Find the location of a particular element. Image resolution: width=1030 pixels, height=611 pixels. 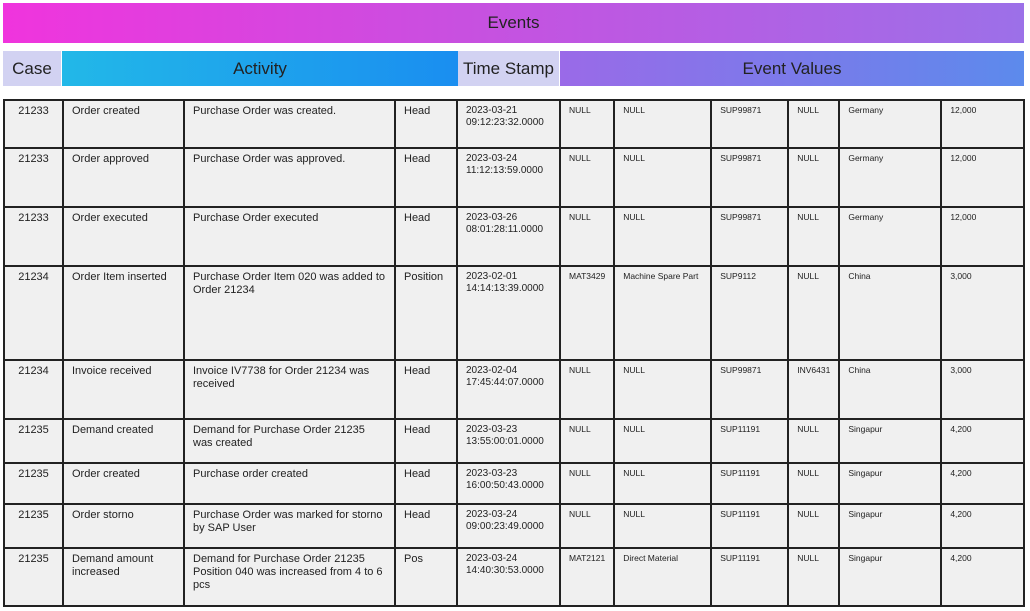

timestamp-cell: 2023-02-01 14:14:13:39.0000 is located at coordinates (508, 313).